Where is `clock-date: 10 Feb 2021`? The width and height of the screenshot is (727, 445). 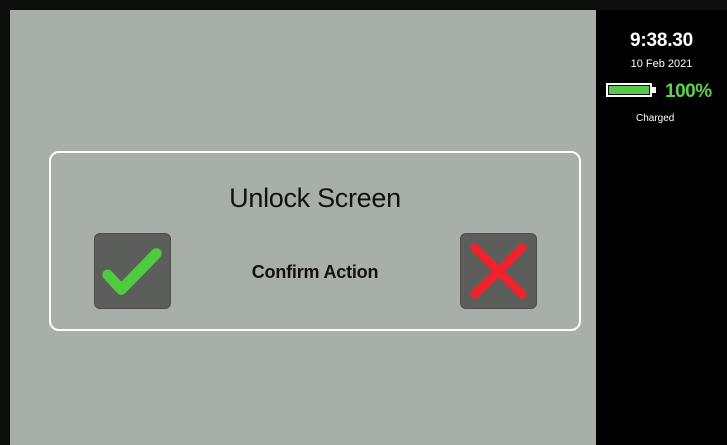 clock-date: 10 Feb 2021 is located at coordinates (661, 64).